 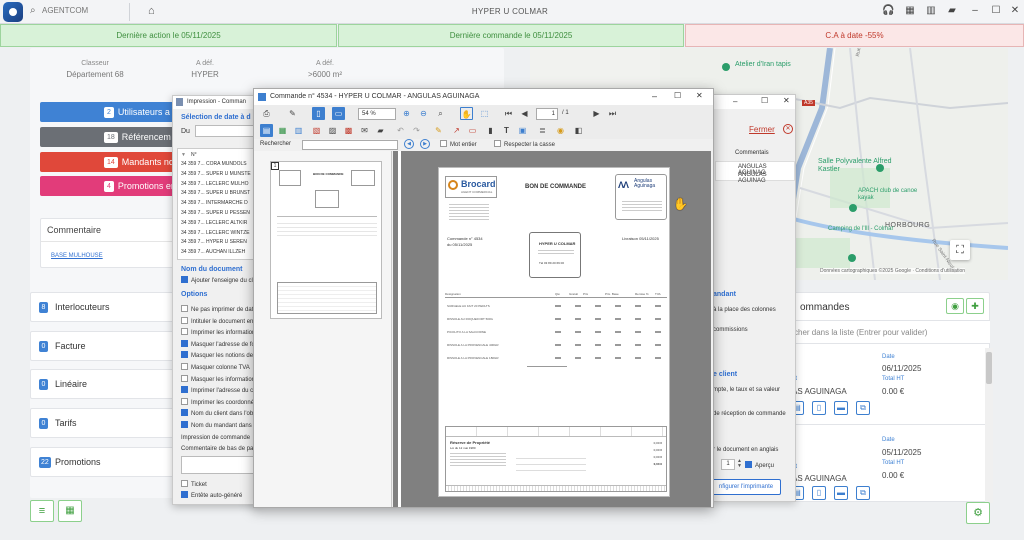 I want to click on undo-icon: ↶, so click(x=400, y=130).